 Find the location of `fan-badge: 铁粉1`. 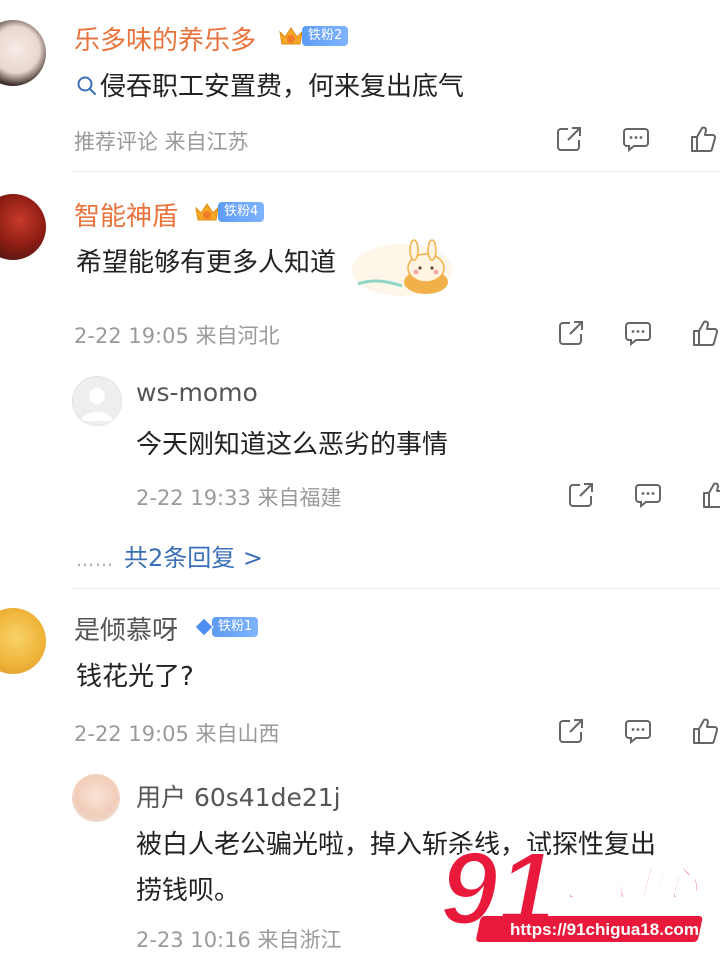

fan-badge: 铁粉1 is located at coordinates (226, 627).